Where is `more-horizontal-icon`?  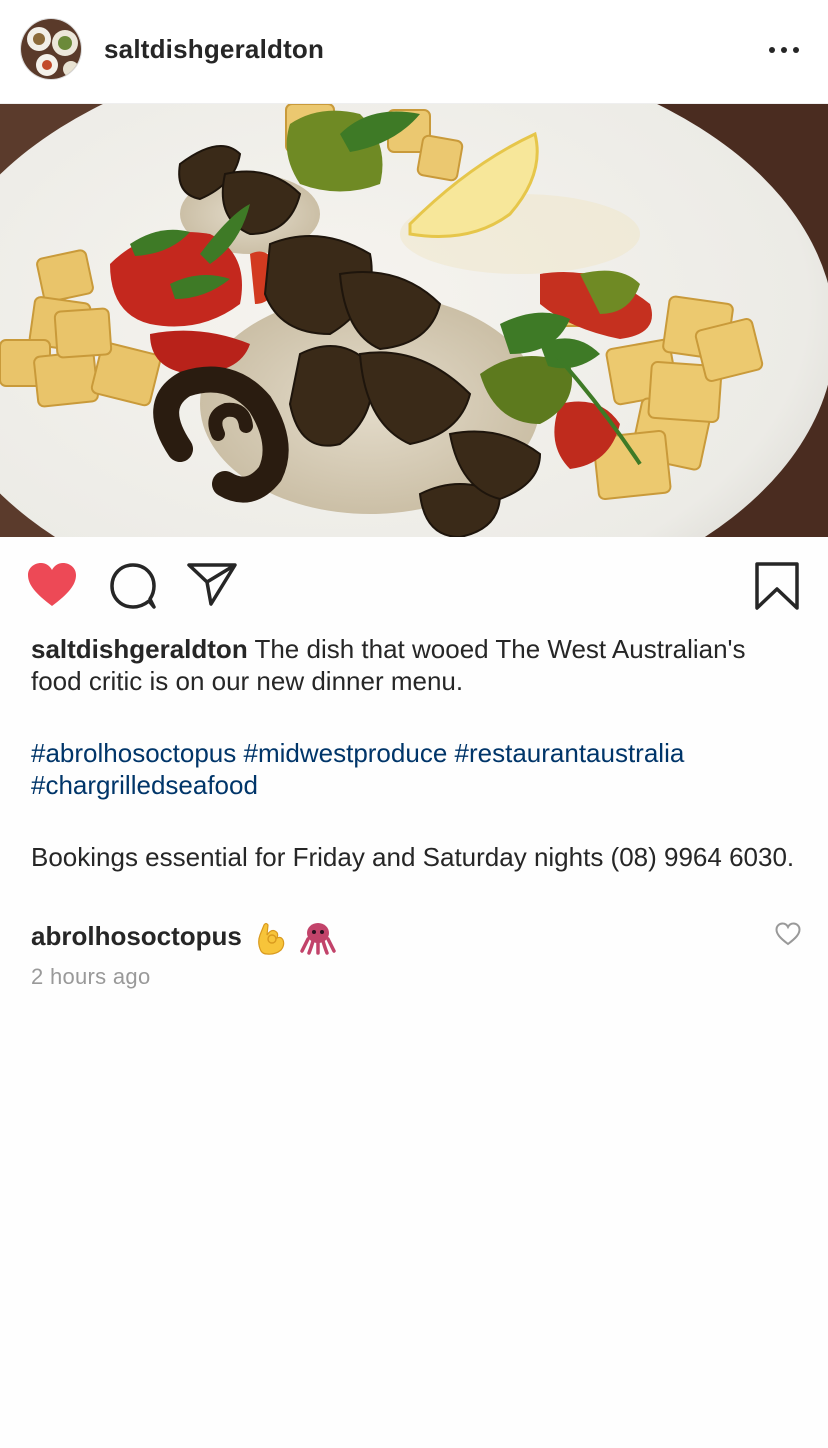
more-horizontal-icon is located at coordinates (784, 50).